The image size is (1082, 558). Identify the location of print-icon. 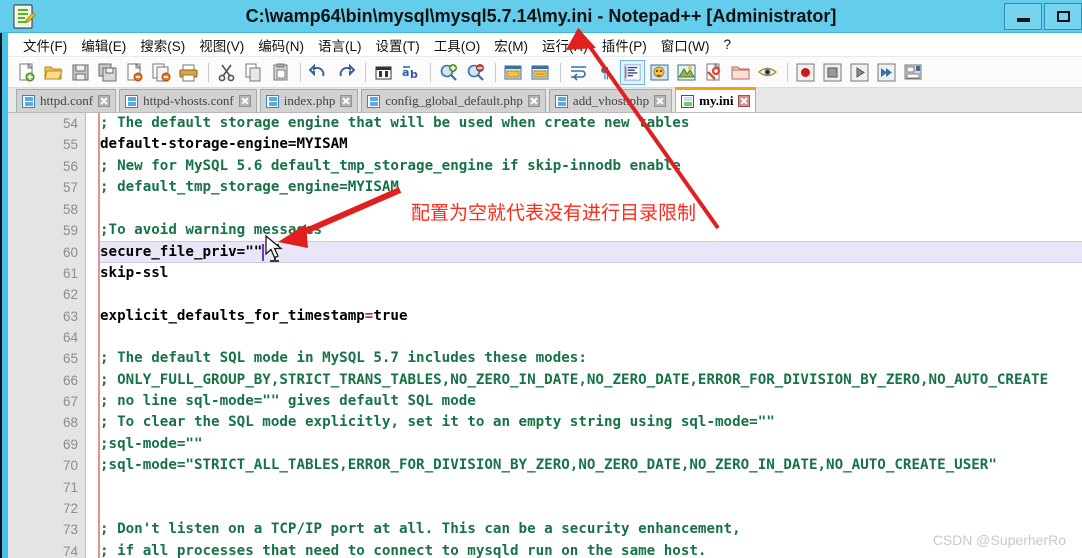
(188, 72).